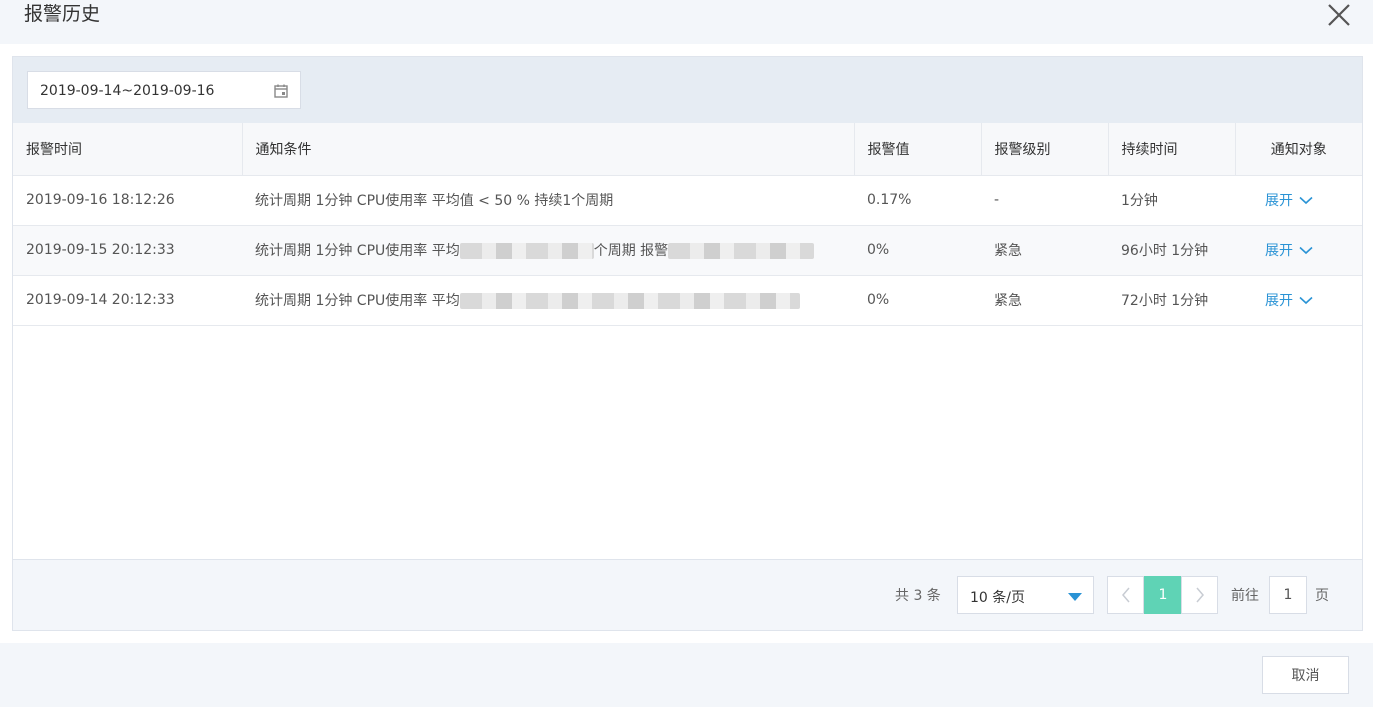  I want to click on column-header-value: 报警值, so click(918, 149).